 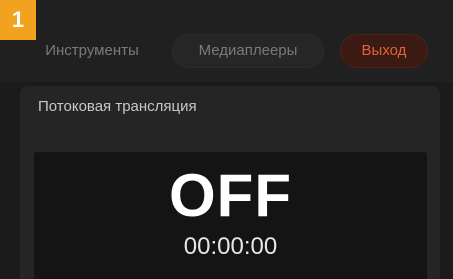 I want to click on stream-timer: 00:00:00, so click(x=230, y=246).